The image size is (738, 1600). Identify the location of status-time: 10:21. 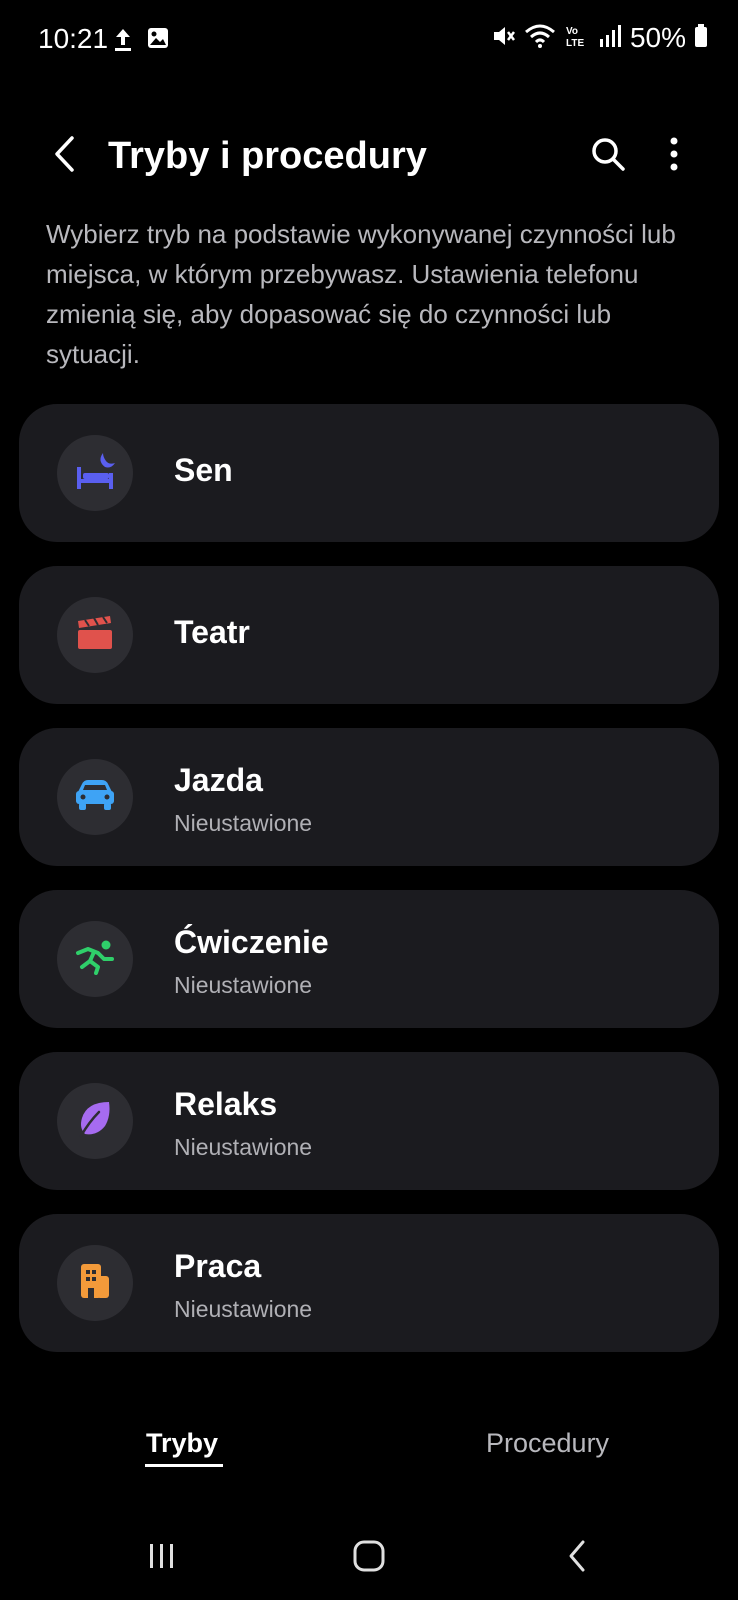
(73, 38).